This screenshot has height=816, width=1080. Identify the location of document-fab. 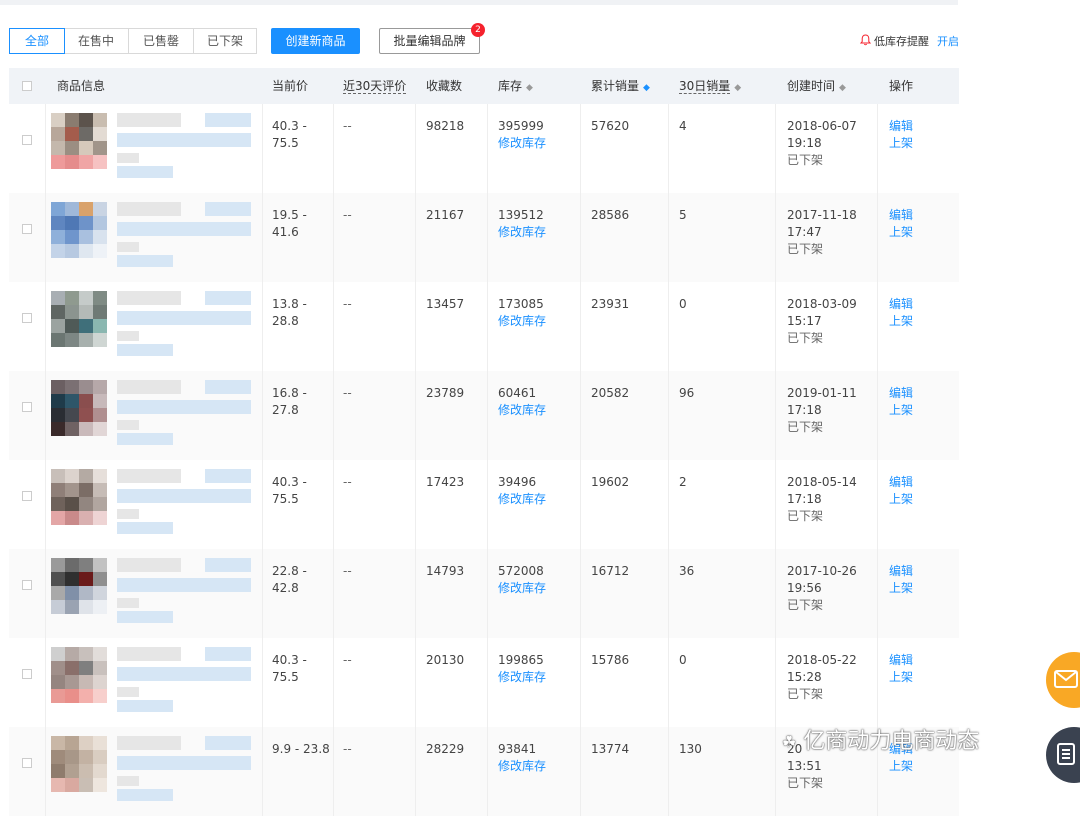
(1063, 755).